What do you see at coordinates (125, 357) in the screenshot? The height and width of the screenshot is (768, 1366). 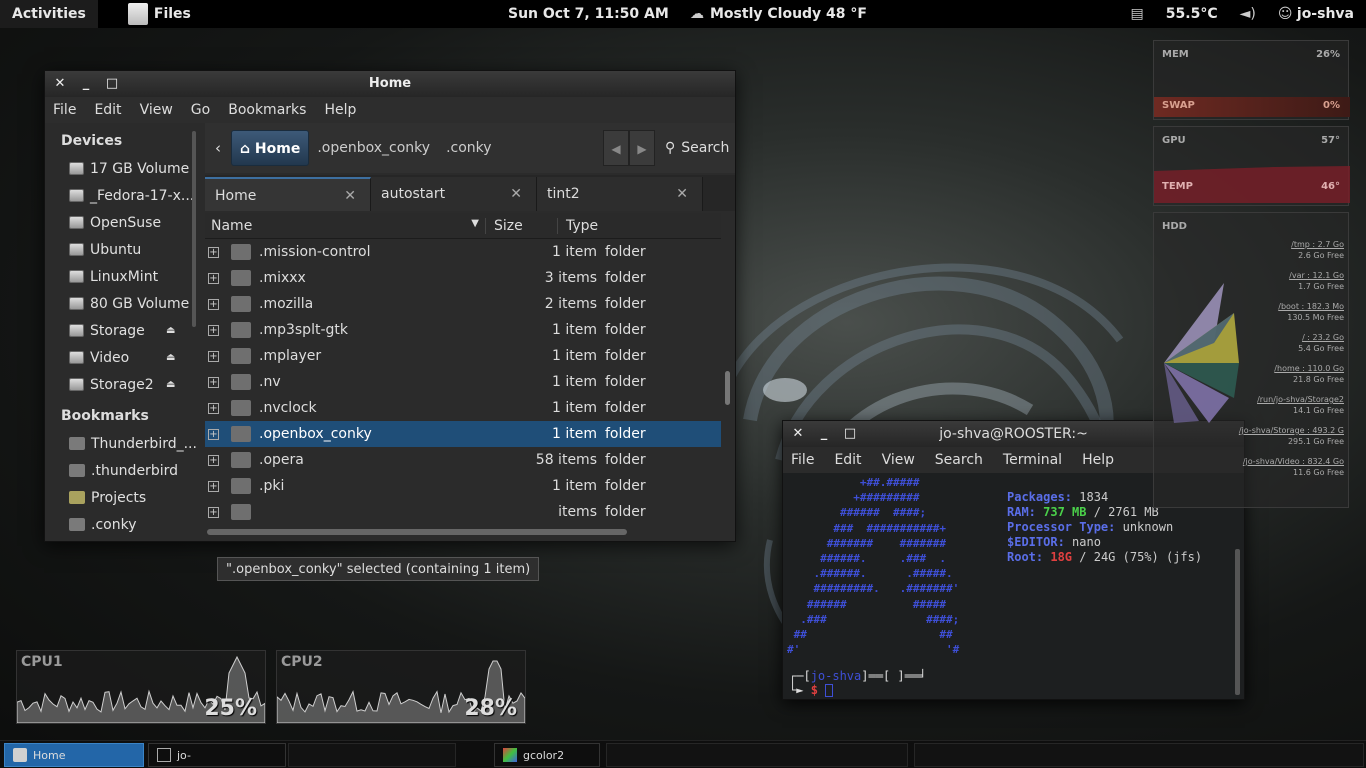 I see `sidebar-item-device: Video ⏏` at bounding box center [125, 357].